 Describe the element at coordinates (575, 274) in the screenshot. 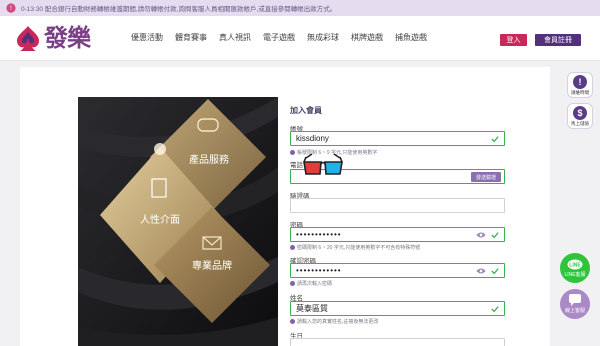

I see `line-label: LINE客服` at that location.